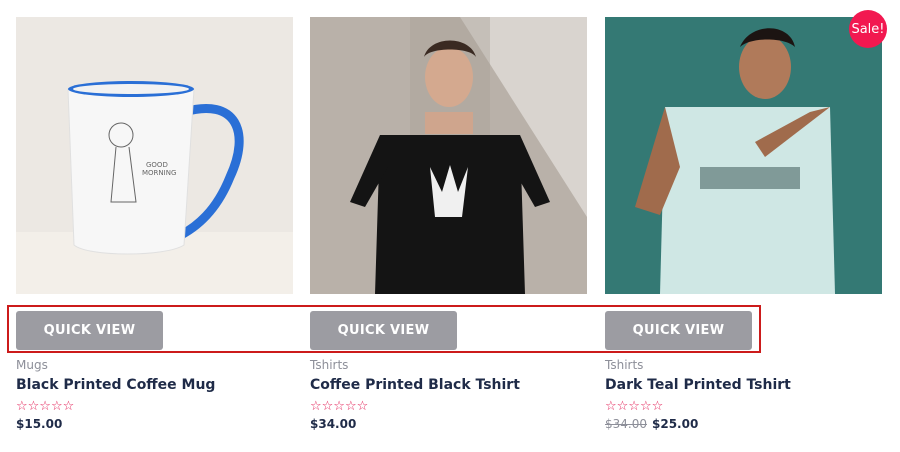 This screenshot has height=452, width=900. What do you see at coordinates (157, 165) in the screenshot?
I see `svg-text: GOOD` at bounding box center [157, 165].